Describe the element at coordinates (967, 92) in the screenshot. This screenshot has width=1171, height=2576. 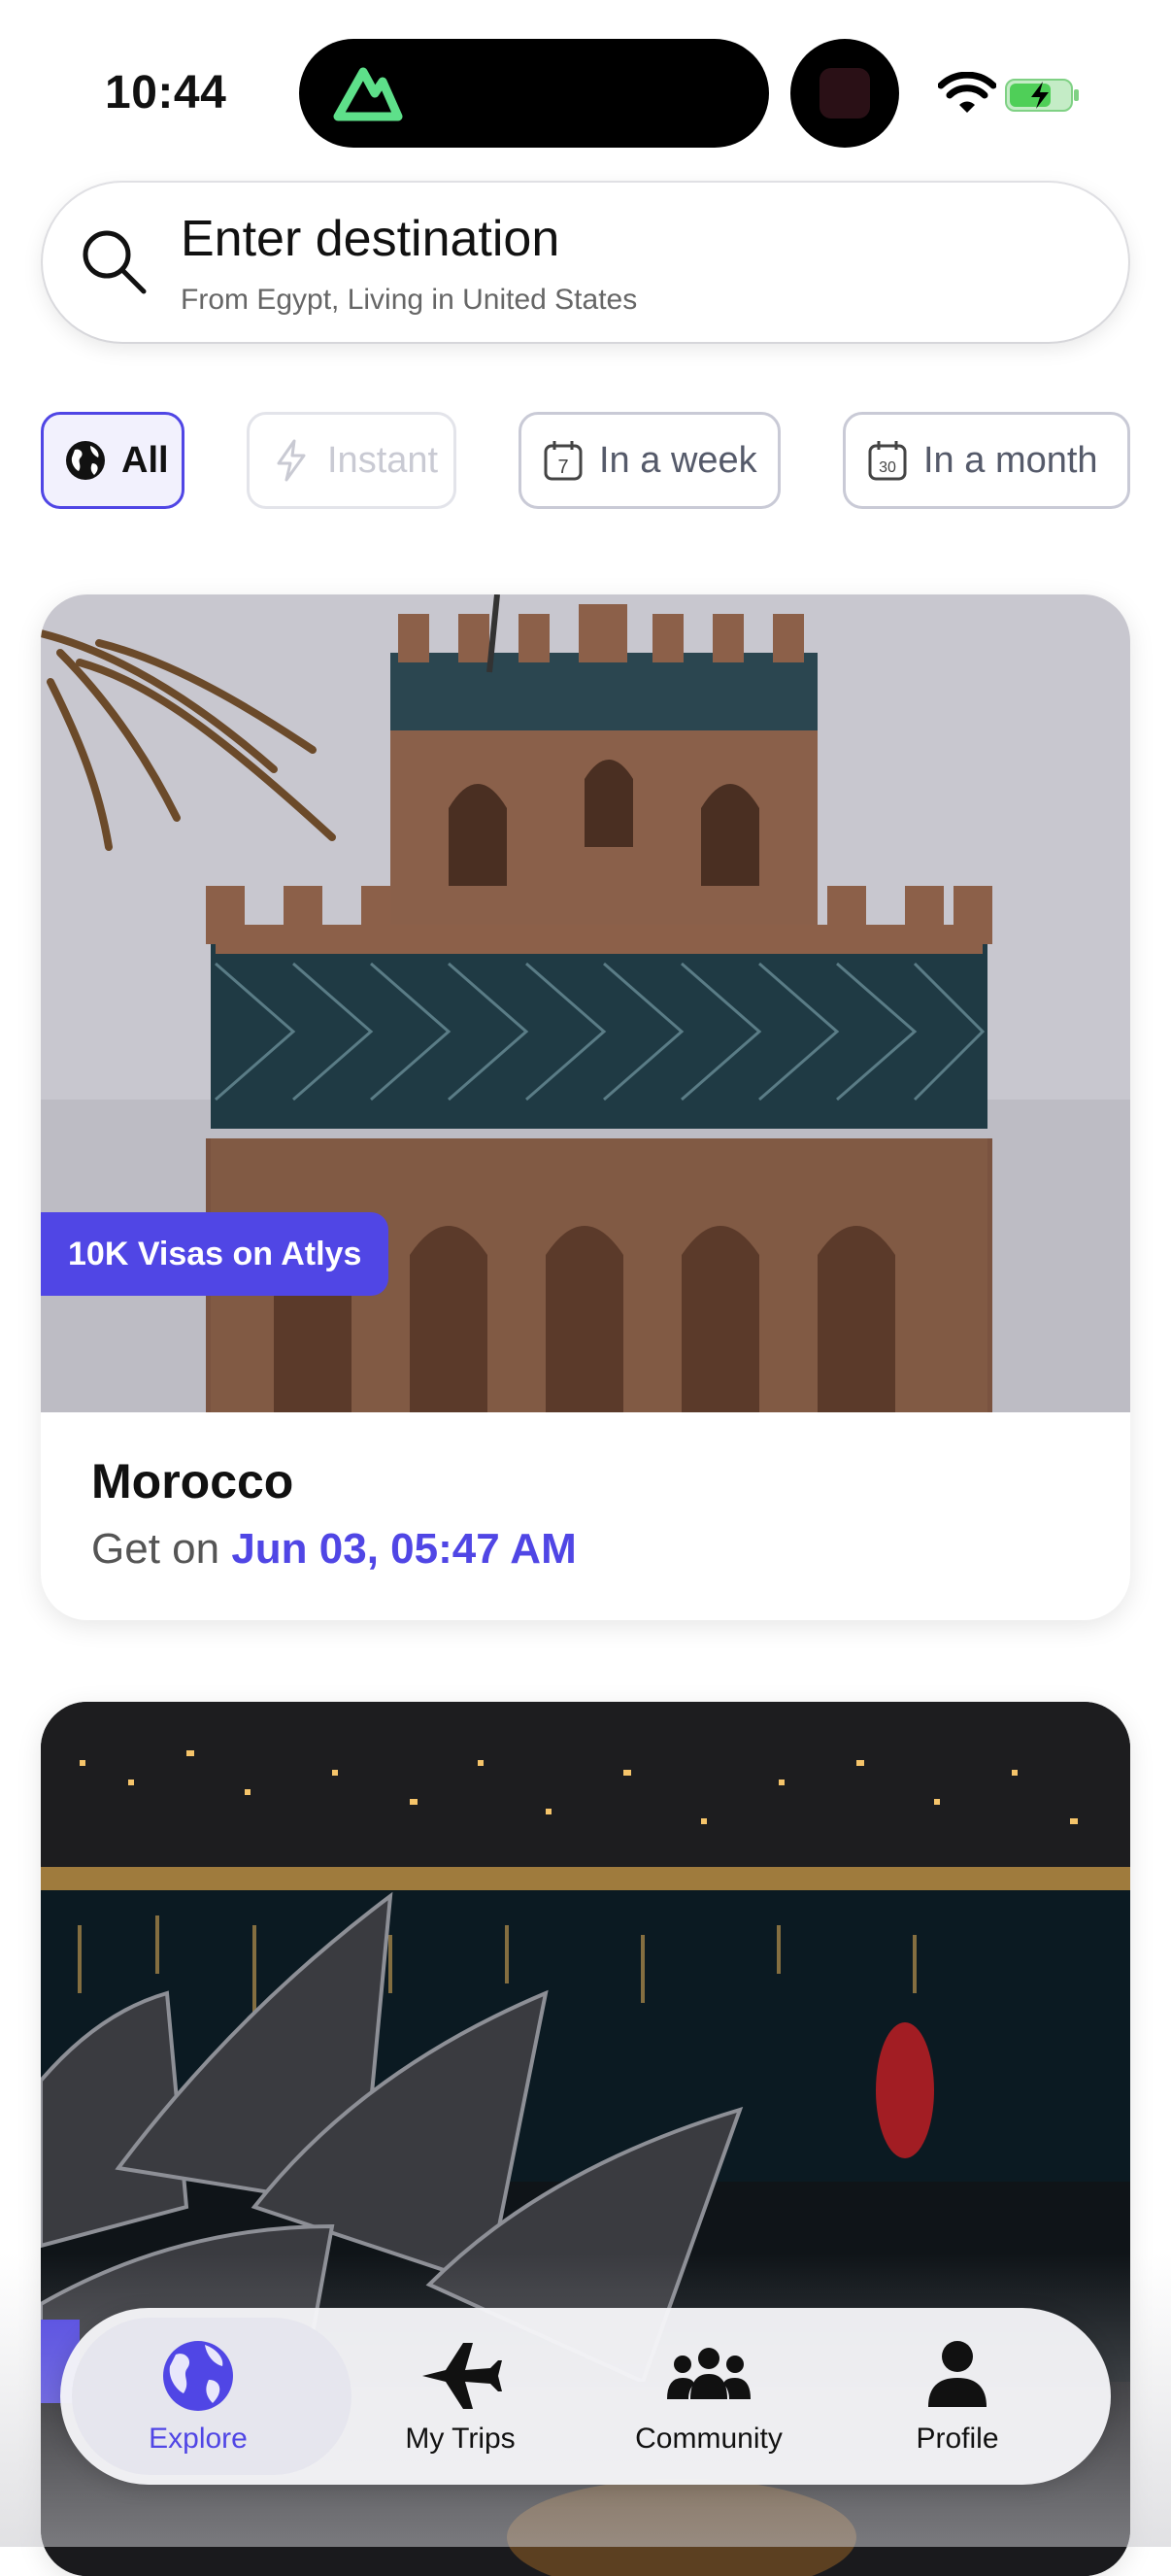
I see `wifi-icon` at that location.